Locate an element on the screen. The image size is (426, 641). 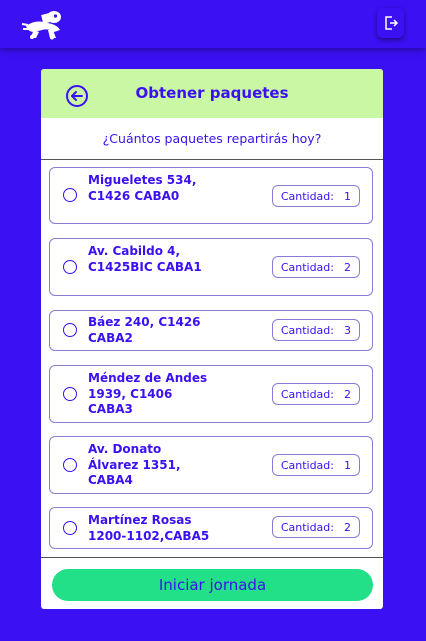
package-address: Migueletes 534, C1426 CABA0 is located at coordinates (142, 188).